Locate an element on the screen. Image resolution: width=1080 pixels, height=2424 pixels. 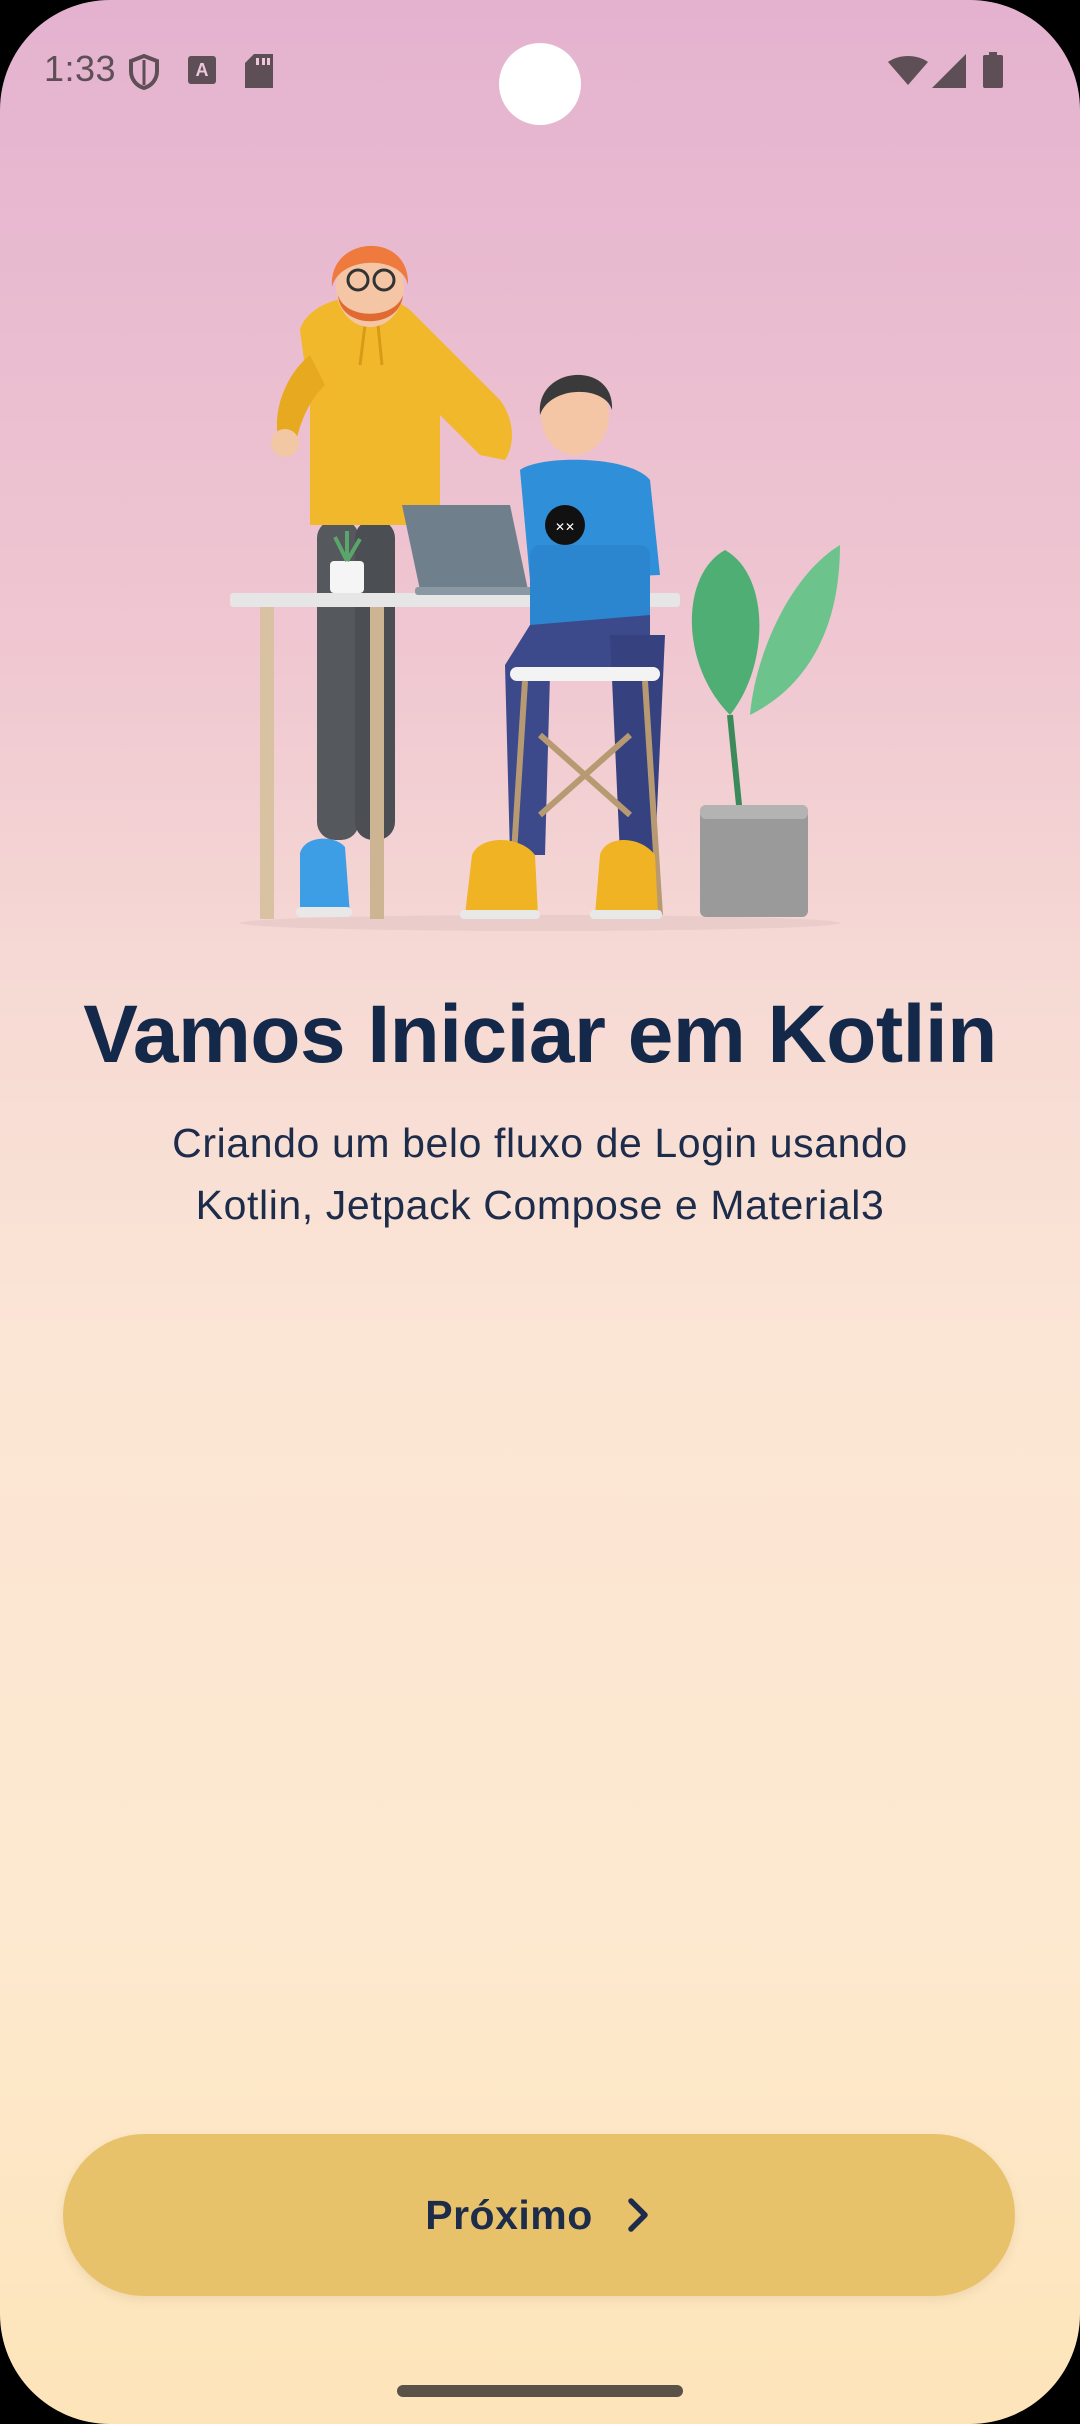
a-icon: A is located at coordinates (202, 70).